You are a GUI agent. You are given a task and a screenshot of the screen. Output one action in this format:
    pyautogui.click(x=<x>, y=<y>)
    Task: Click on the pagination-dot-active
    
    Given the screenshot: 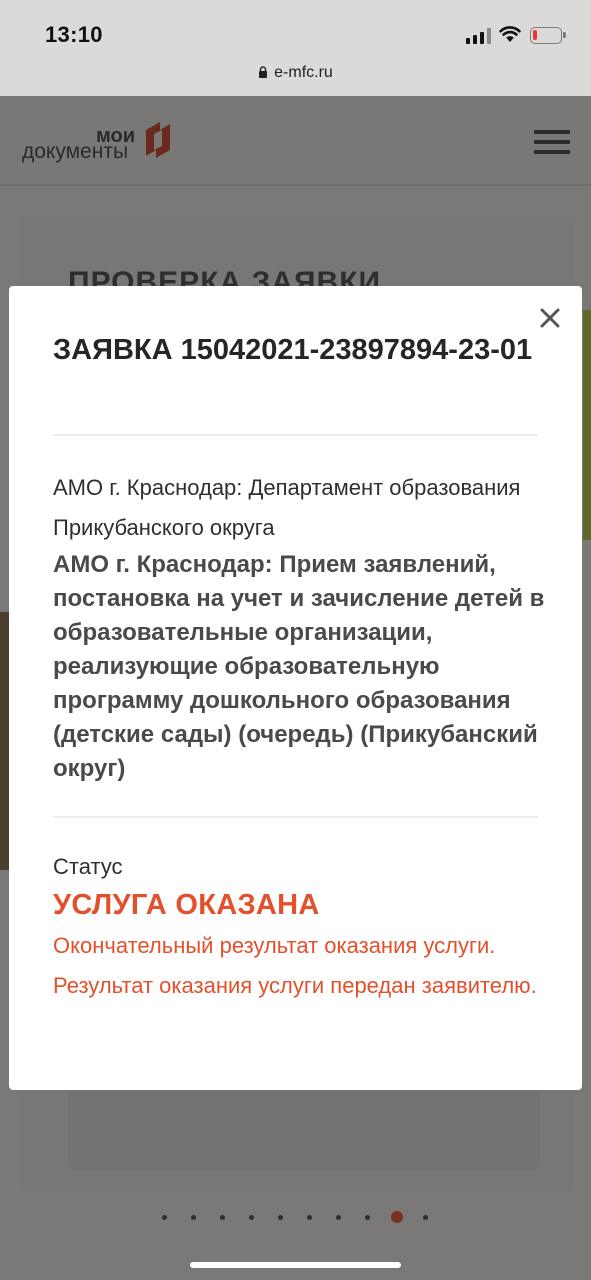 What is the action you would take?
    pyautogui.click(x=397, y=1217)
    